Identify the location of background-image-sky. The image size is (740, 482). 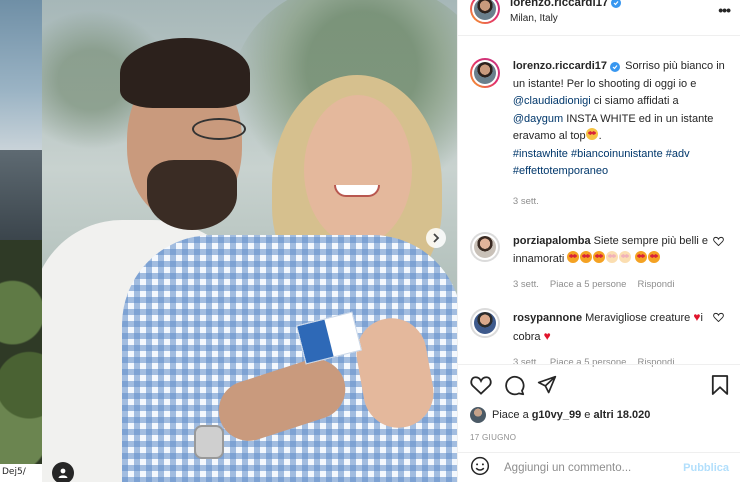
(21, 75).